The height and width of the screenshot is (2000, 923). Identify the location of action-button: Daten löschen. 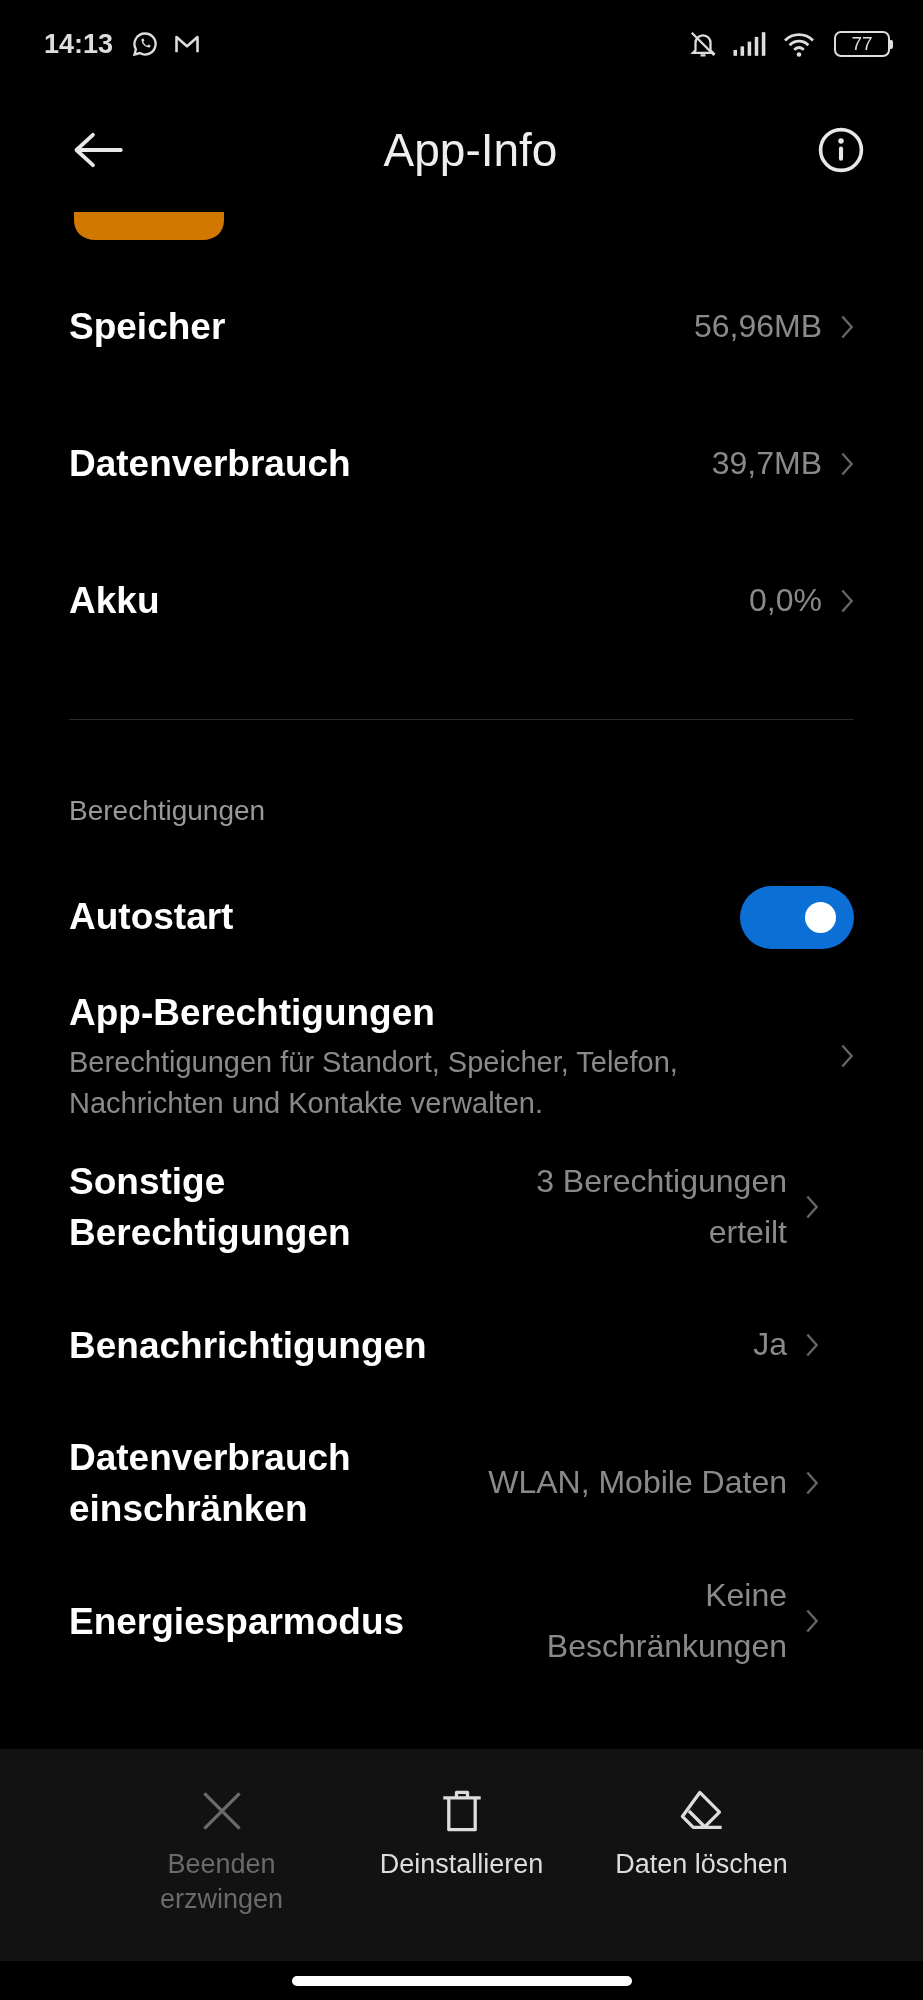
(701, 1836).